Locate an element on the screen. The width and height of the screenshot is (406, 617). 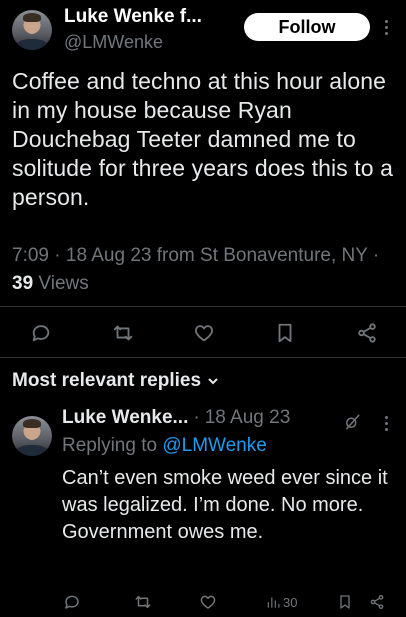
reply-views-button: 30 is located at coordinates (281, 602).